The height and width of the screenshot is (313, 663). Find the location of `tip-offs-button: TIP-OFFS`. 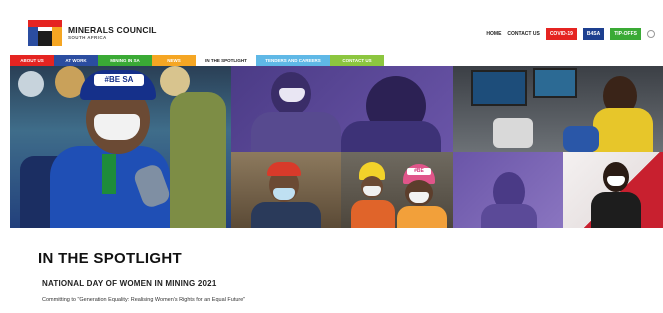

tip-offs-button: TIP-OFFS is located at coordinates (625, 34).